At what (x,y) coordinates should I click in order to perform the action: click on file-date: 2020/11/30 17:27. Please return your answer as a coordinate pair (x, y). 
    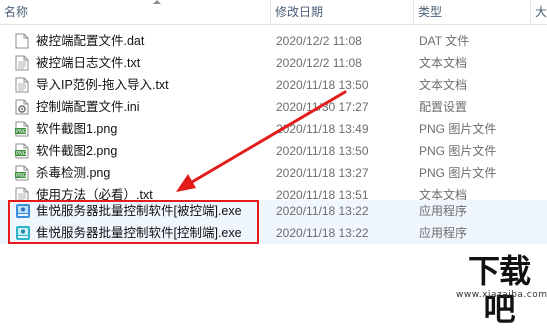
    Looking at the image, I should click on (322, 107).